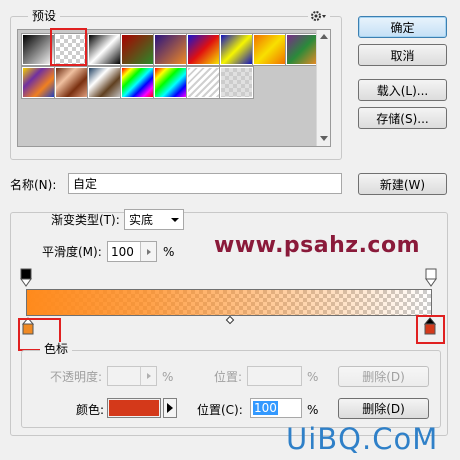 The height and width of the screenshot is (460, 460). What do you see at coordinates (122, 251) in the screenshot?
I see `smoothness-value: 100` at bounding box center [122, 251].